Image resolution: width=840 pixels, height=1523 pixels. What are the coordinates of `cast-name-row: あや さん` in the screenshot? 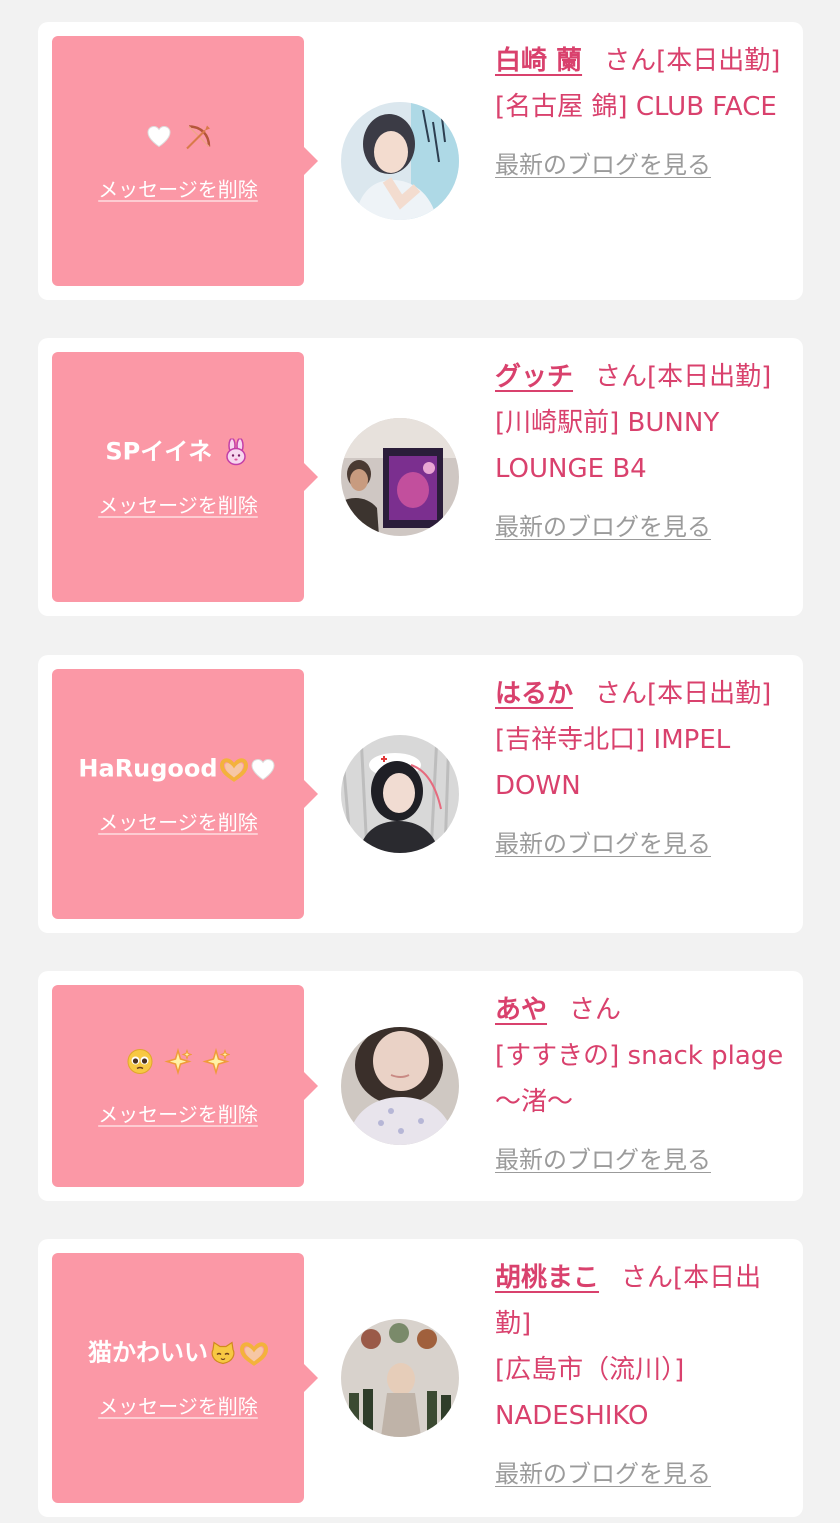 It's located at (644, 1010).